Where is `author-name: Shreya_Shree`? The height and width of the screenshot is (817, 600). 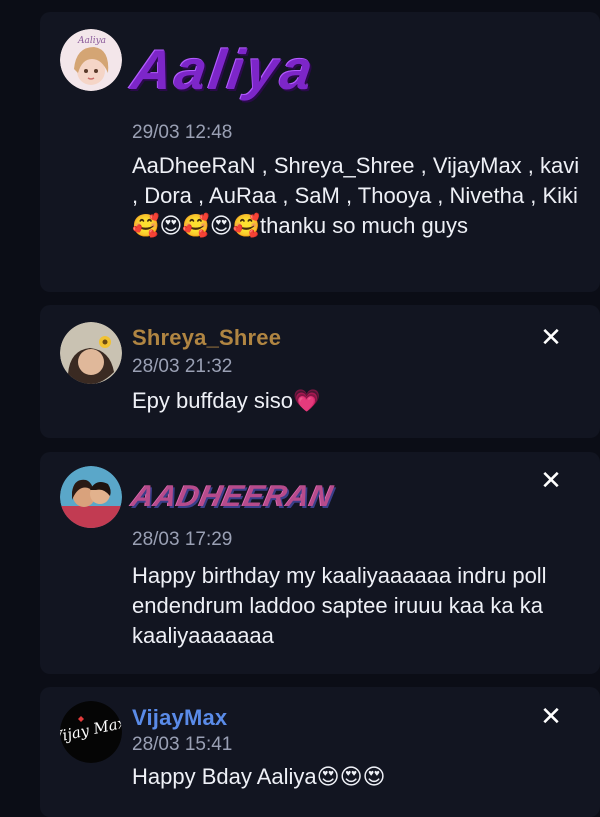
author-name: Shreya_Shree is located at coordinates (206, 338).